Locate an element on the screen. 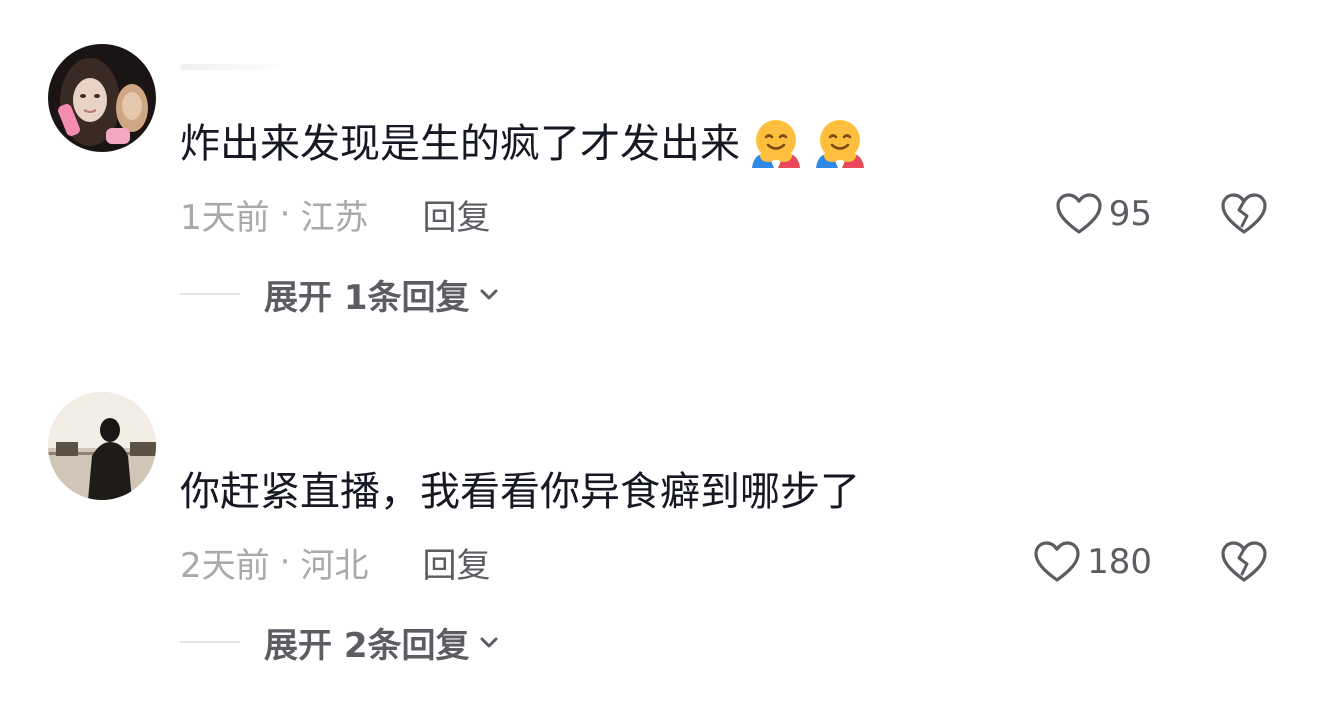 The height and width of the screenshot is (706, 1320). like-button: 95 is located at coordinates (1103, 214).